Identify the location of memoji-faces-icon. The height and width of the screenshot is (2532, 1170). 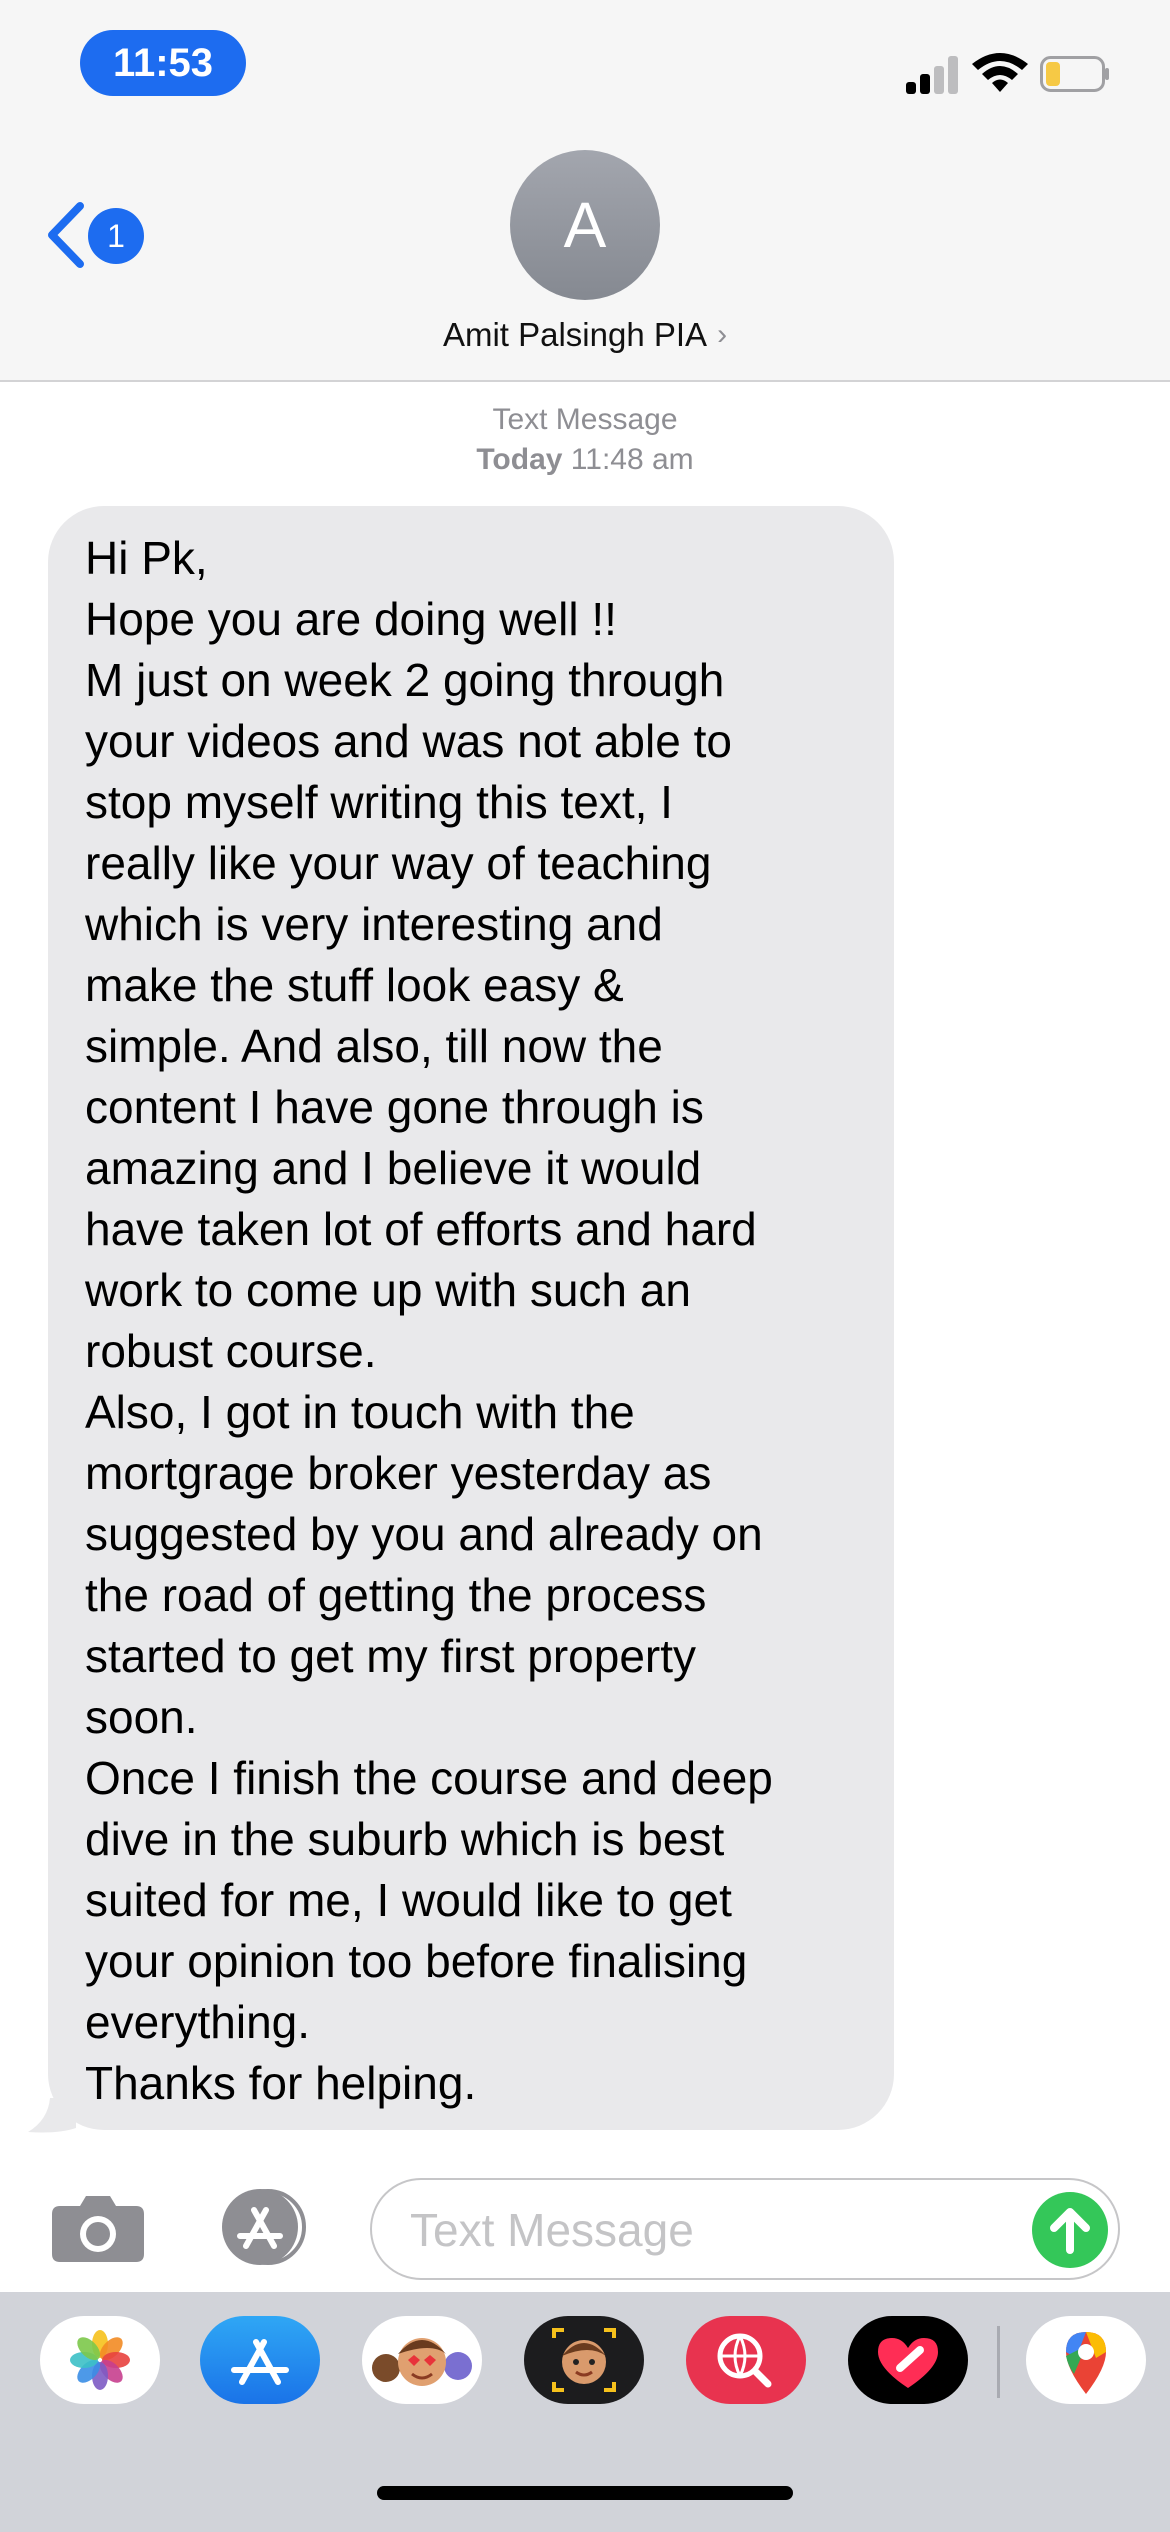
(422, 2362).